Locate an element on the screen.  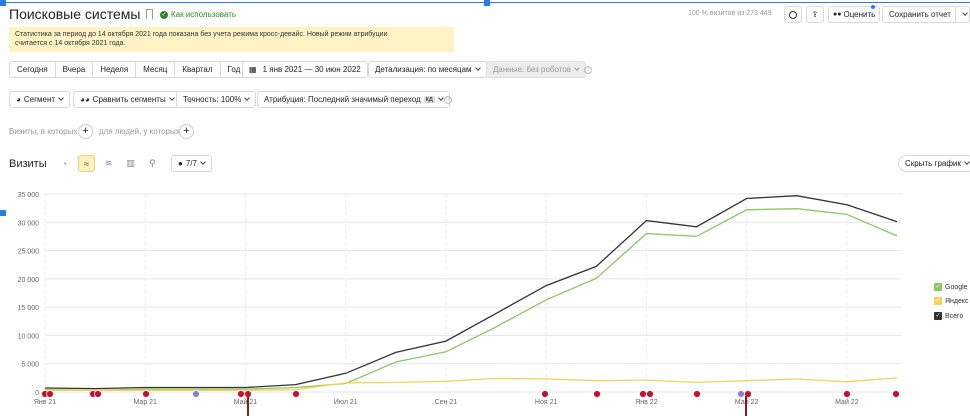
metrics-dropdown: ● 7/7 is located at coordinates (191, 163).